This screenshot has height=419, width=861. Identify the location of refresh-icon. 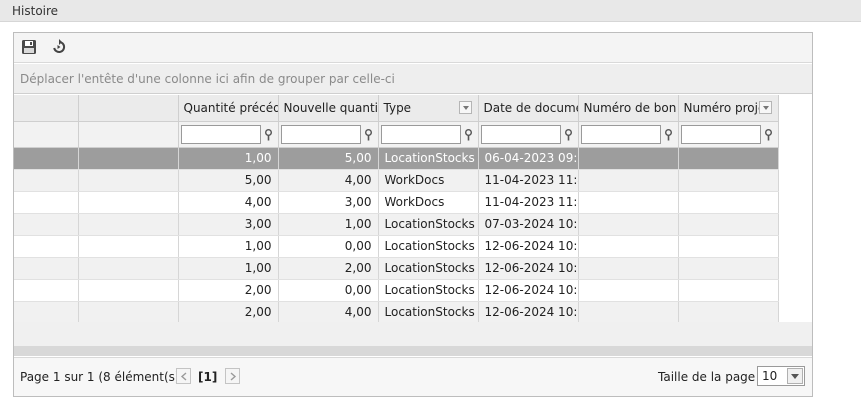
(59, 46).